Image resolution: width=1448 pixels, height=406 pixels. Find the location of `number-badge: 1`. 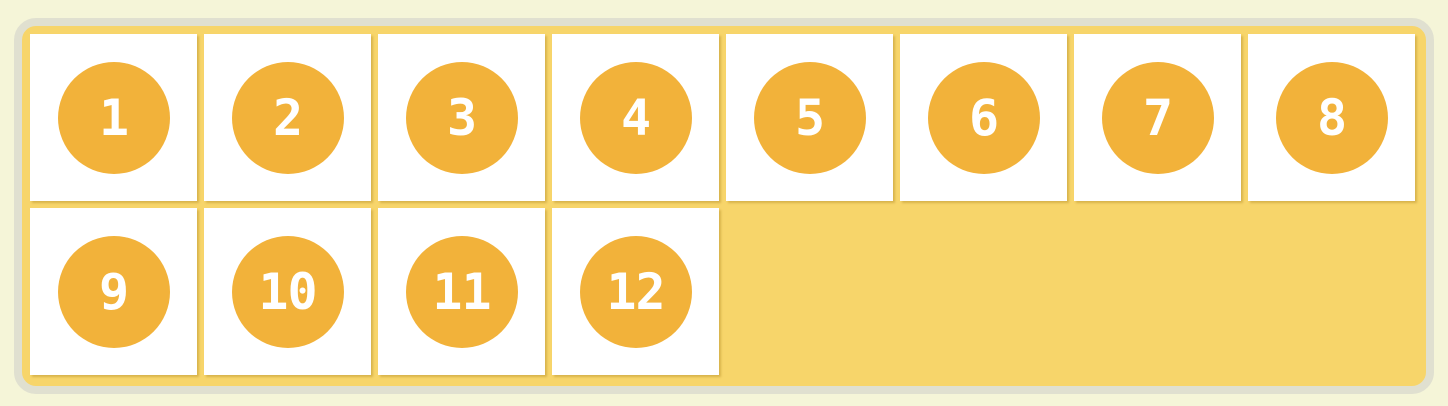

number-badge: 1 is located at coordinates (113, 117).